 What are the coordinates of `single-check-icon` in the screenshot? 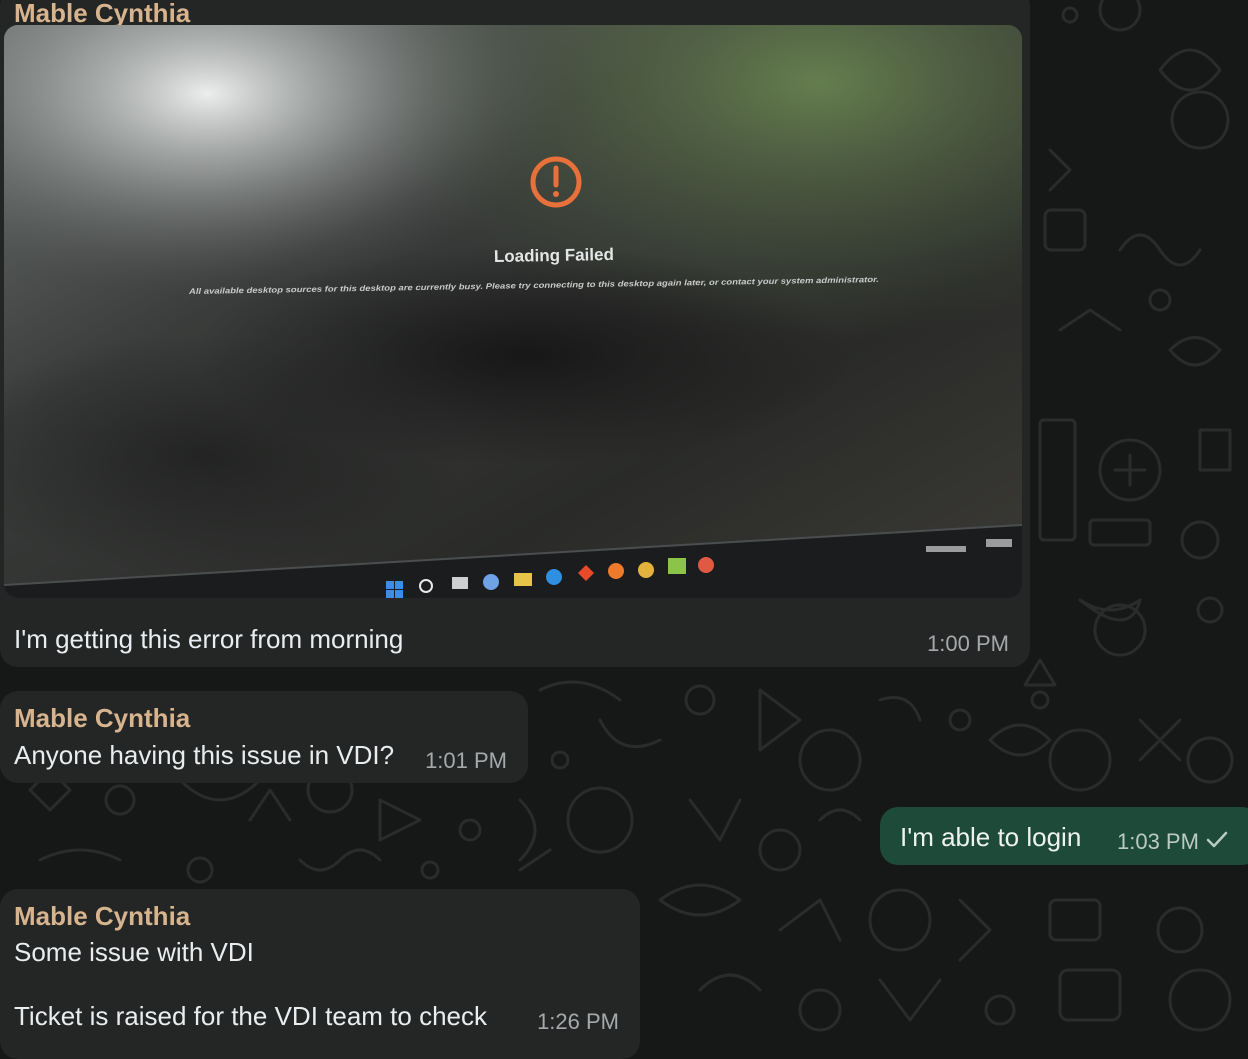 It's located at (1217, 839).